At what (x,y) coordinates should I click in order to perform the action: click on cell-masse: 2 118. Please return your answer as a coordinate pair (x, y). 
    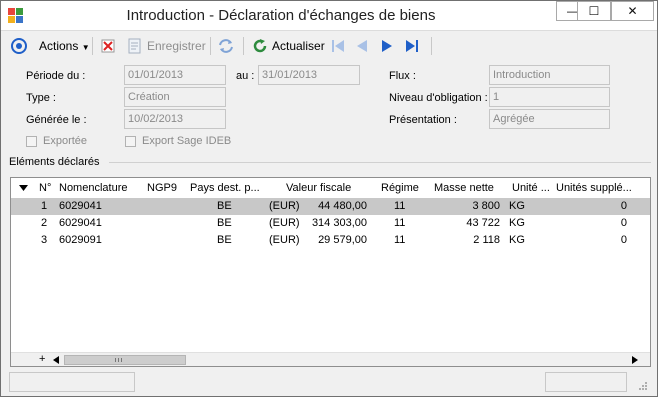
    Looking at the image, I should click on (486, 240).